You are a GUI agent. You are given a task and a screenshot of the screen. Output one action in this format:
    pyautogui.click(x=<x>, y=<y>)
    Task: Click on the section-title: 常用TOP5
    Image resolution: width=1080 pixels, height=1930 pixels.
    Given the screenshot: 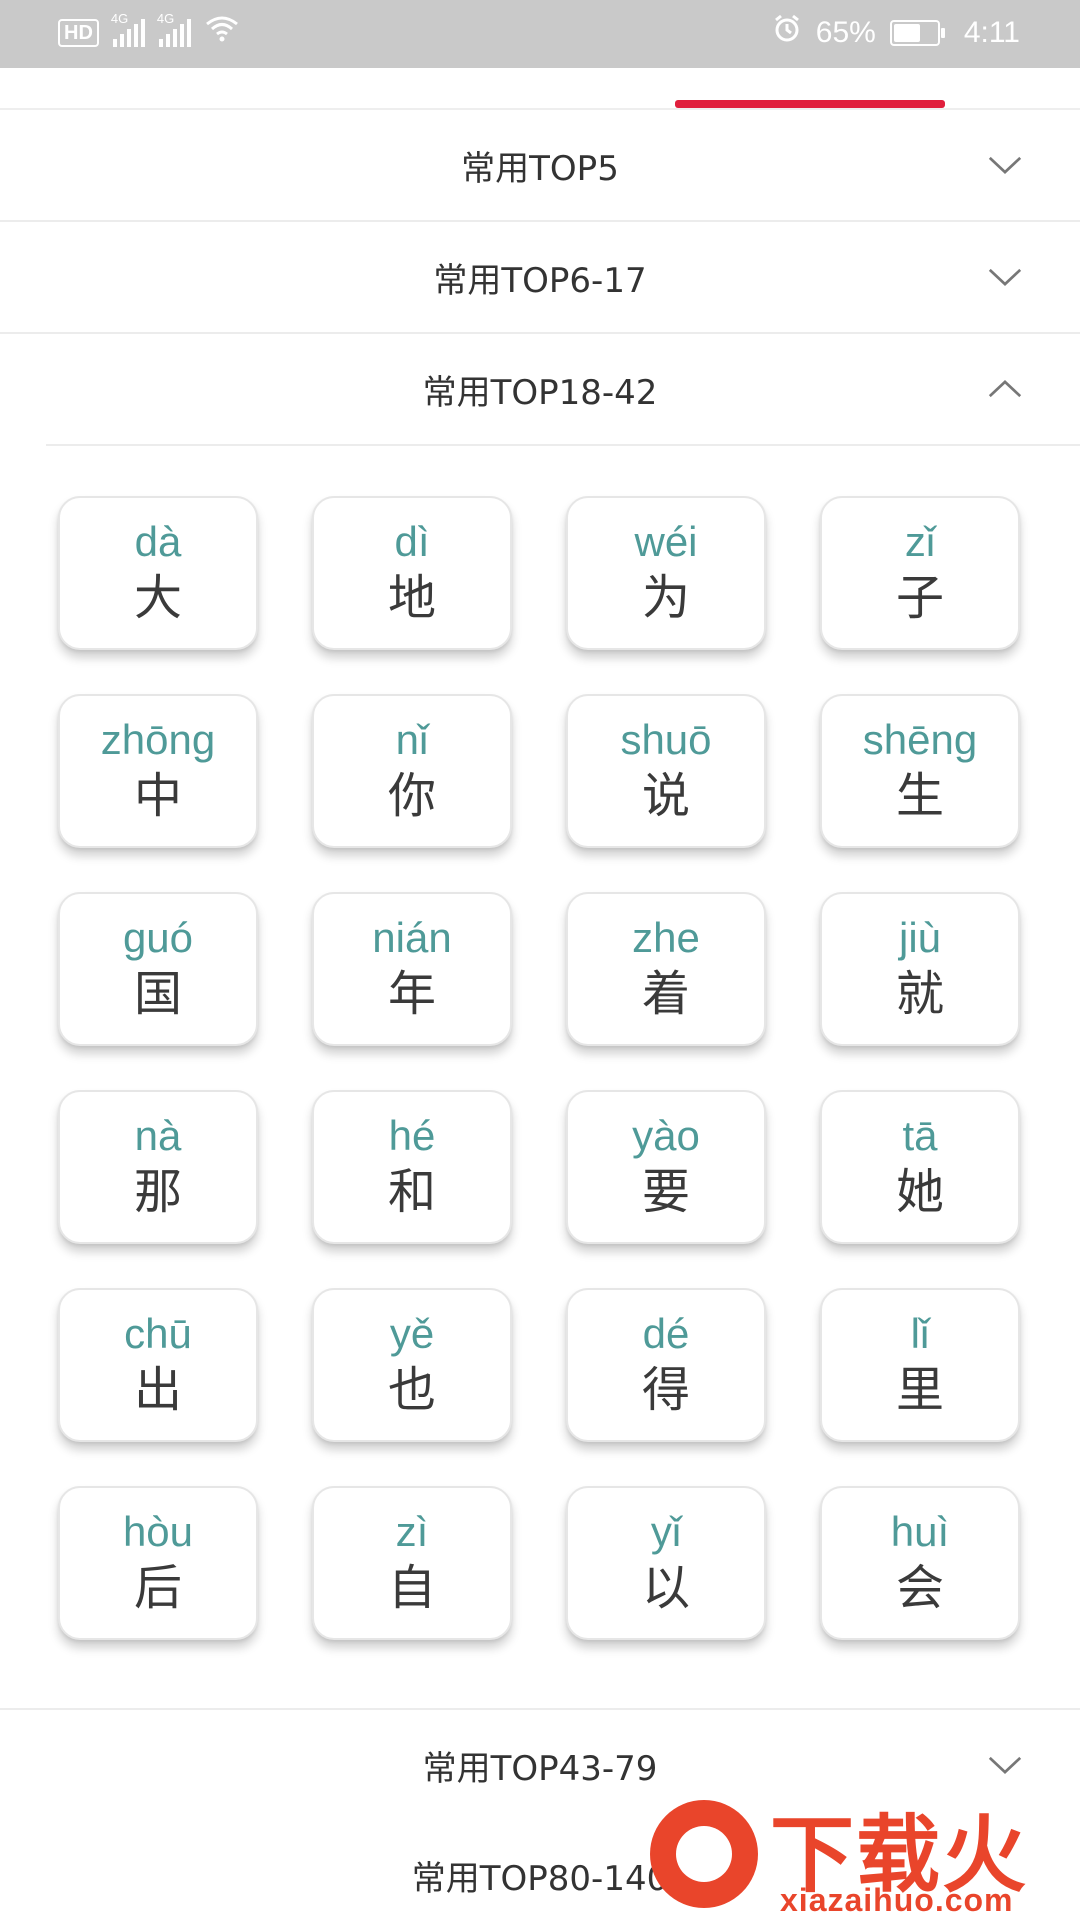 What is the action you would take?
    pyautogui.click(x=540, y=168)
    